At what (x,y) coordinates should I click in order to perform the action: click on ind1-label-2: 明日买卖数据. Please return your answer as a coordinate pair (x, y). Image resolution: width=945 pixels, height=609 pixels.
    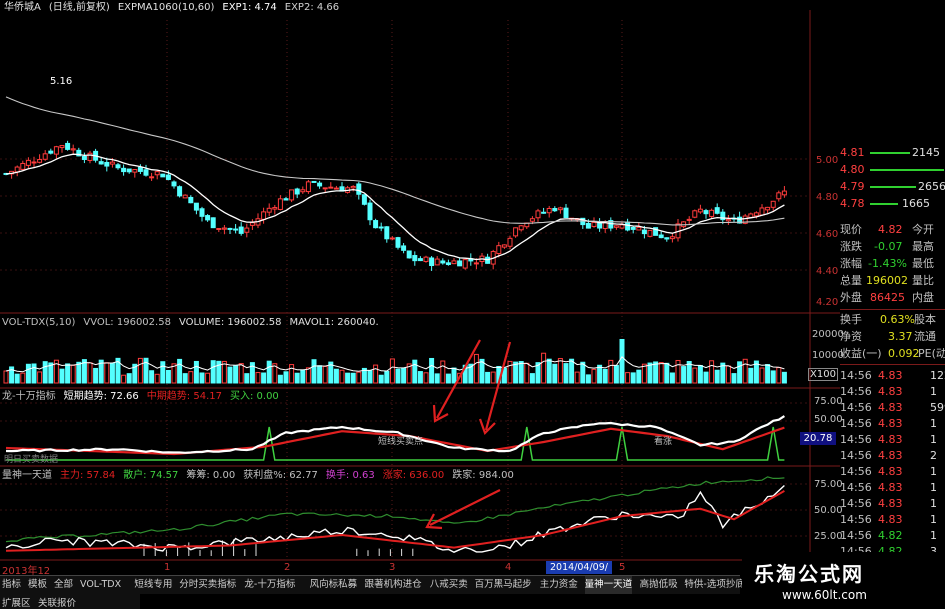
    Looking at the image, I should click on (31, 459).